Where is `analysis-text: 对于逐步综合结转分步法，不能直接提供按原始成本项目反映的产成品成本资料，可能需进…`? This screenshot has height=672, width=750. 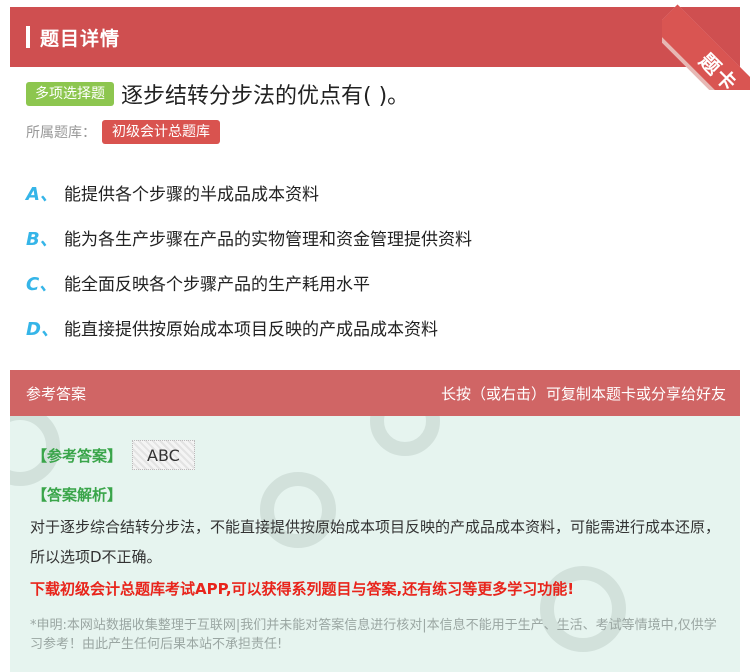
analysis-text: 对于逐步综合结转分步法，不能直接提供按原始成本项目反映的产成品成本资料，可能需进… is located at coordinates (375, 542).